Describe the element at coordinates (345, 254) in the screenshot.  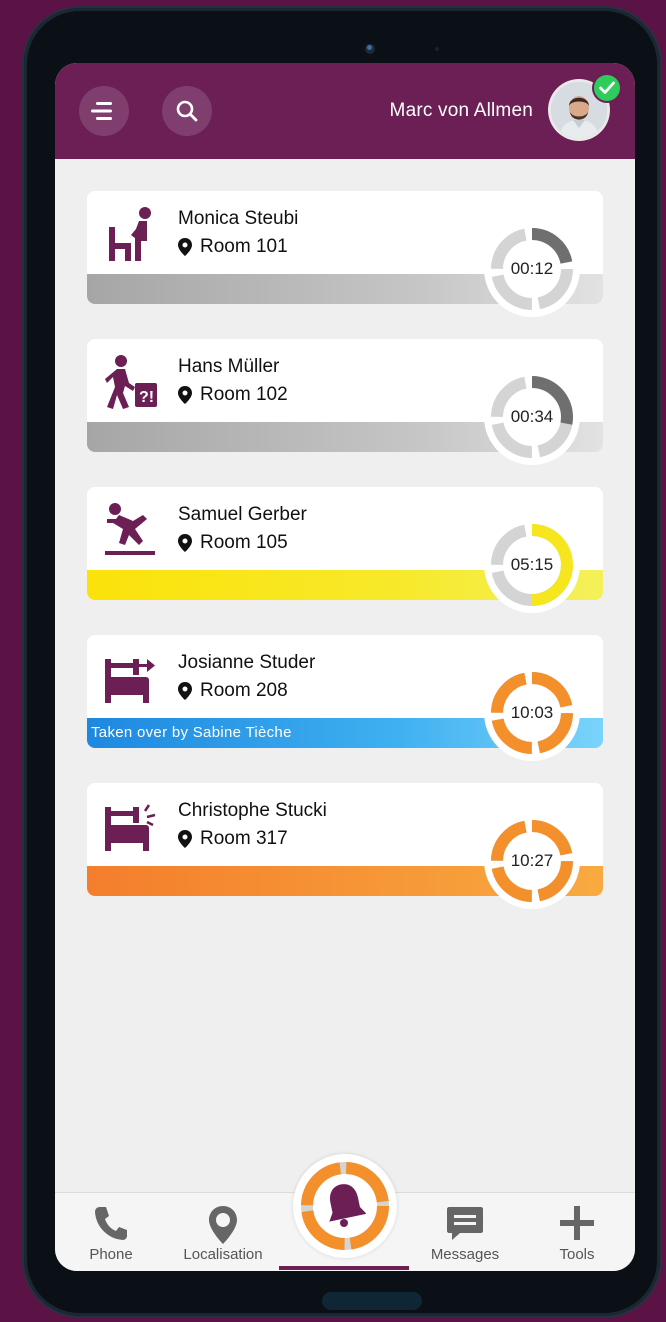
I see `alert-card: Monica Steubi Room 101 00:12` at that location.